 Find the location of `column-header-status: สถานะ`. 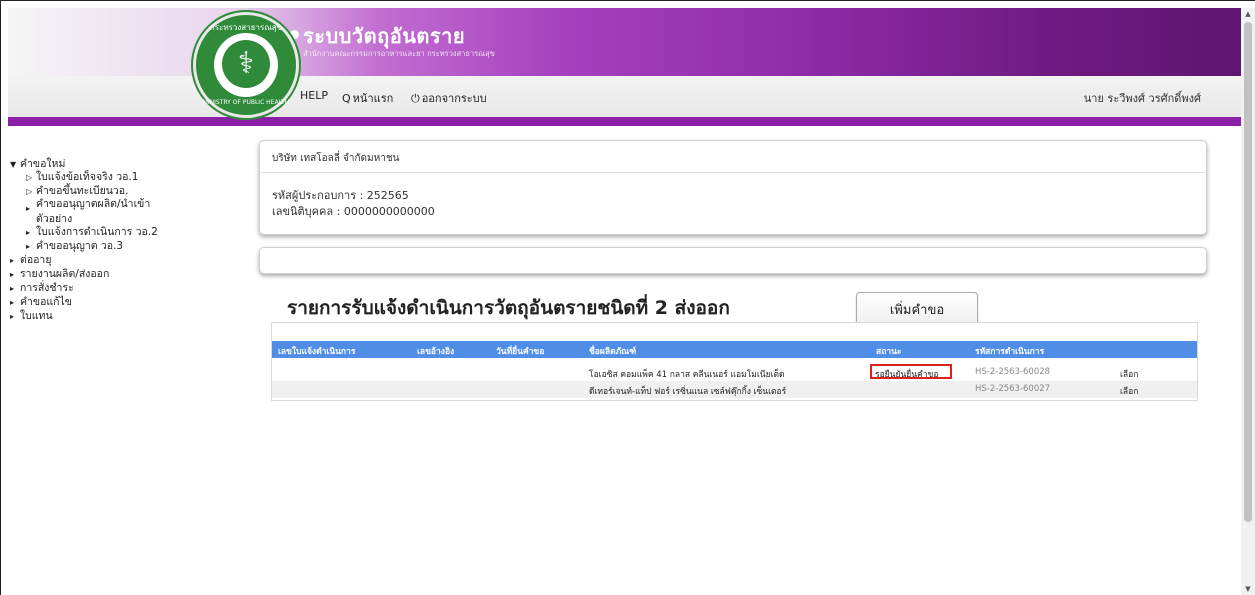

column-header-status: สถานะ is located at coordinates (889, 352).